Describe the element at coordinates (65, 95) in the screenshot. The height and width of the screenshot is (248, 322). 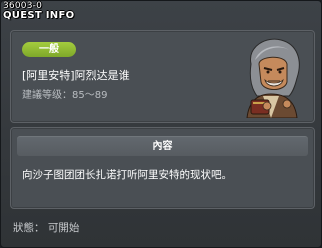
I see `recommended-level: 建議等级：85～89` at that location.